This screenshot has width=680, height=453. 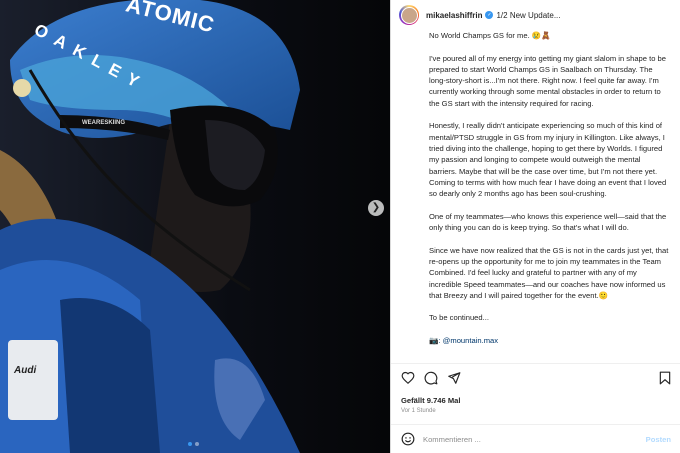 I want to click on carousel-indicator, so click(x=193, y=444).